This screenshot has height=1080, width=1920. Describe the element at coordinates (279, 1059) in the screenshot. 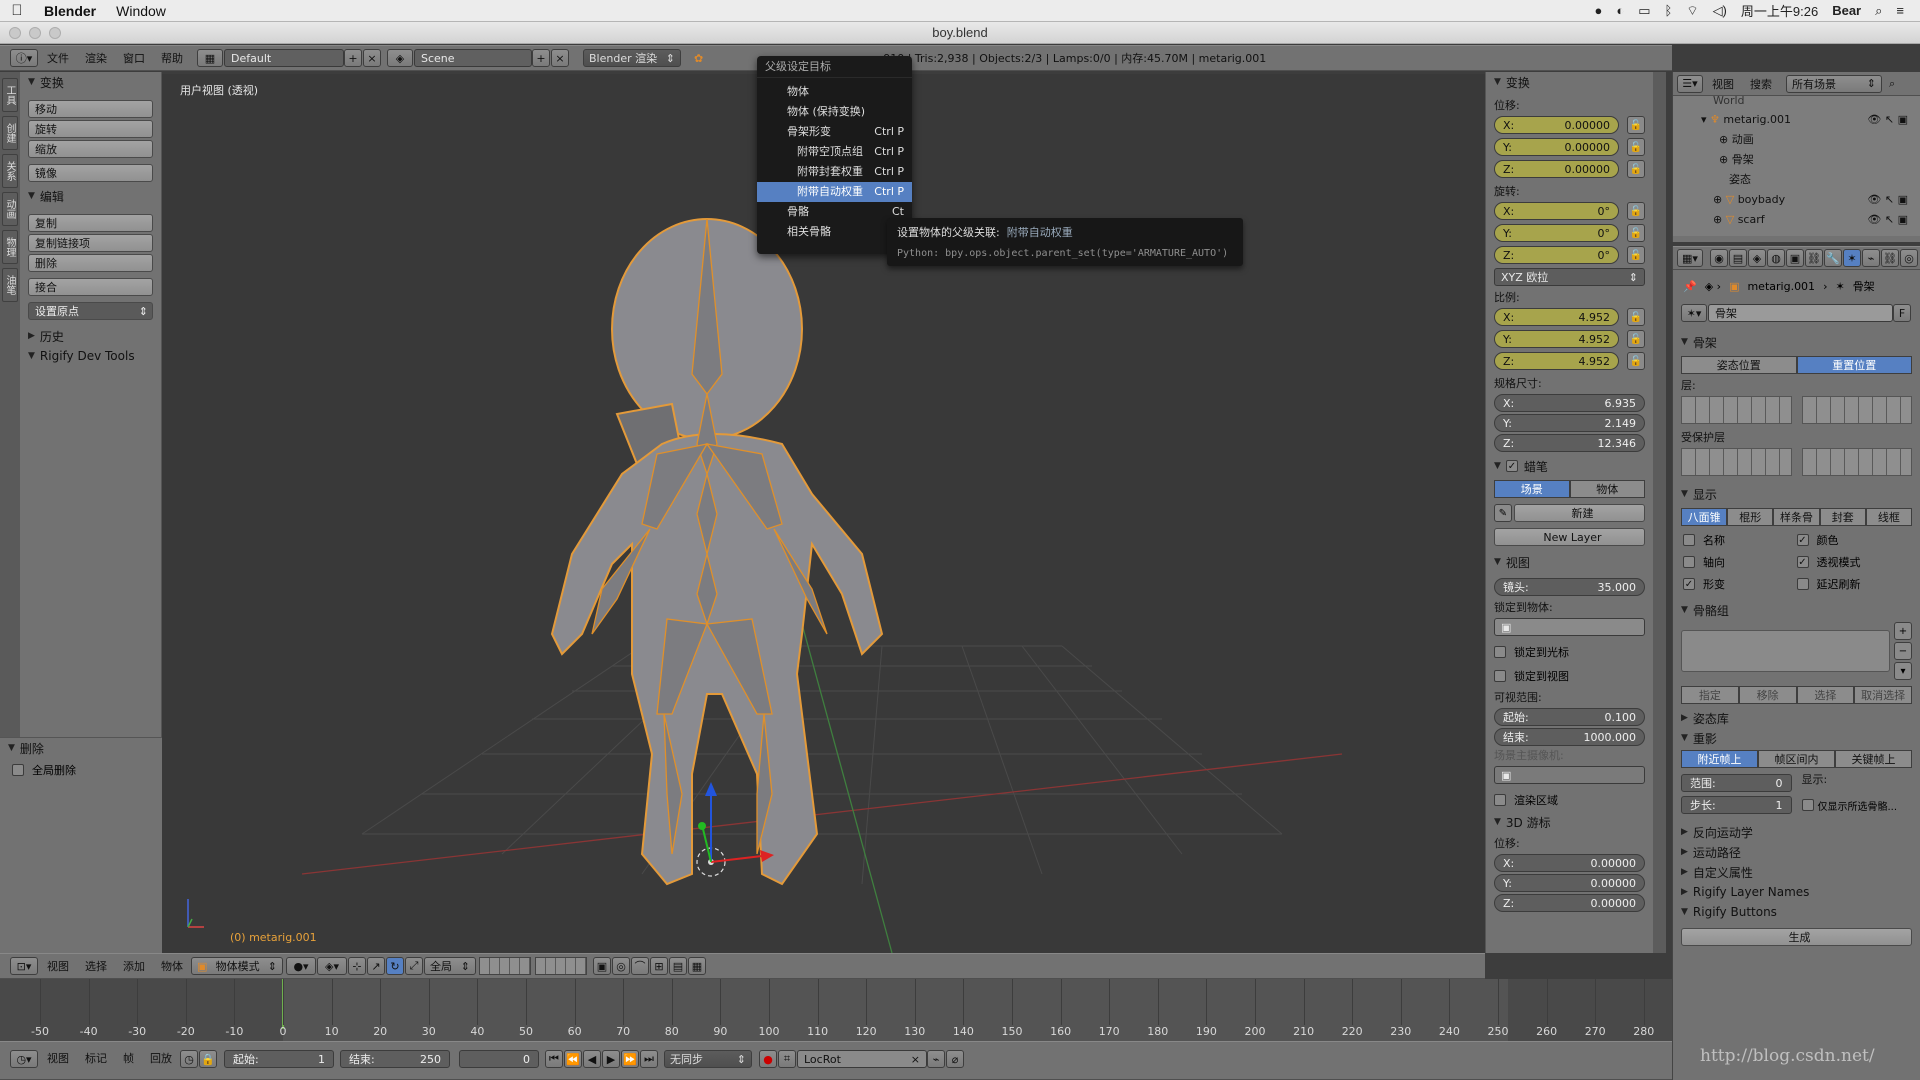

I see `start-frame-field: 起始: 1` at that location.